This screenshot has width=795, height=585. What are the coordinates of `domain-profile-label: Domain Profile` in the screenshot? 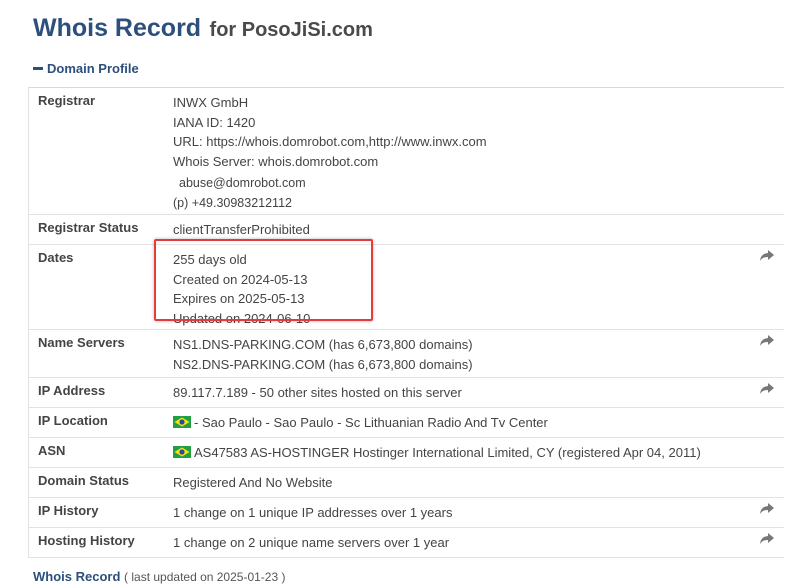 It's located at (93, 68).